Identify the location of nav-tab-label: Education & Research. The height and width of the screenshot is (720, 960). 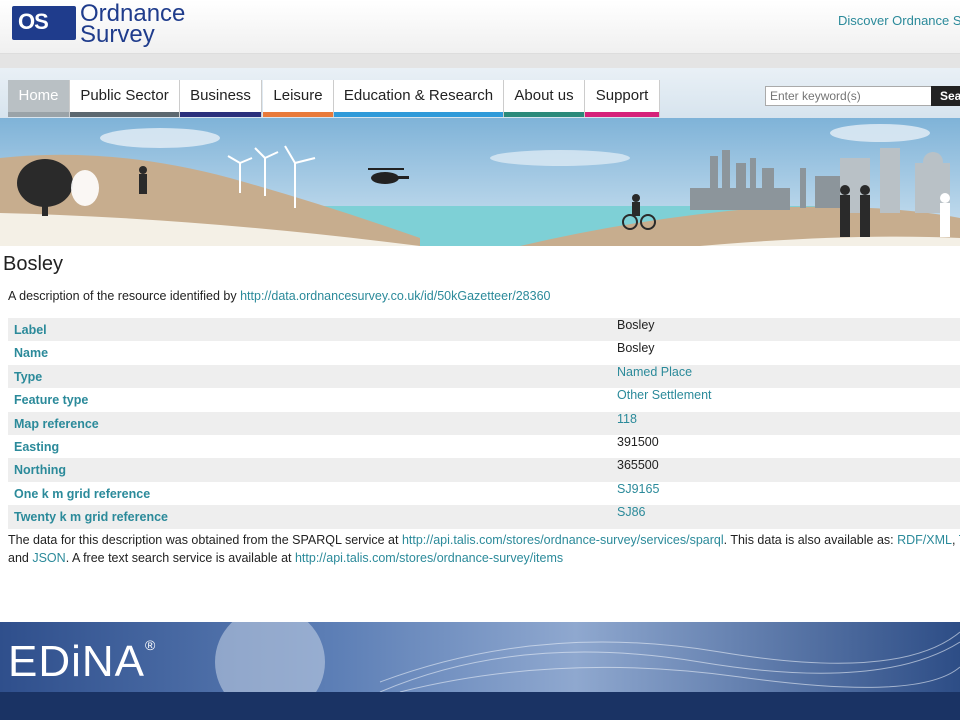
(418, 95).